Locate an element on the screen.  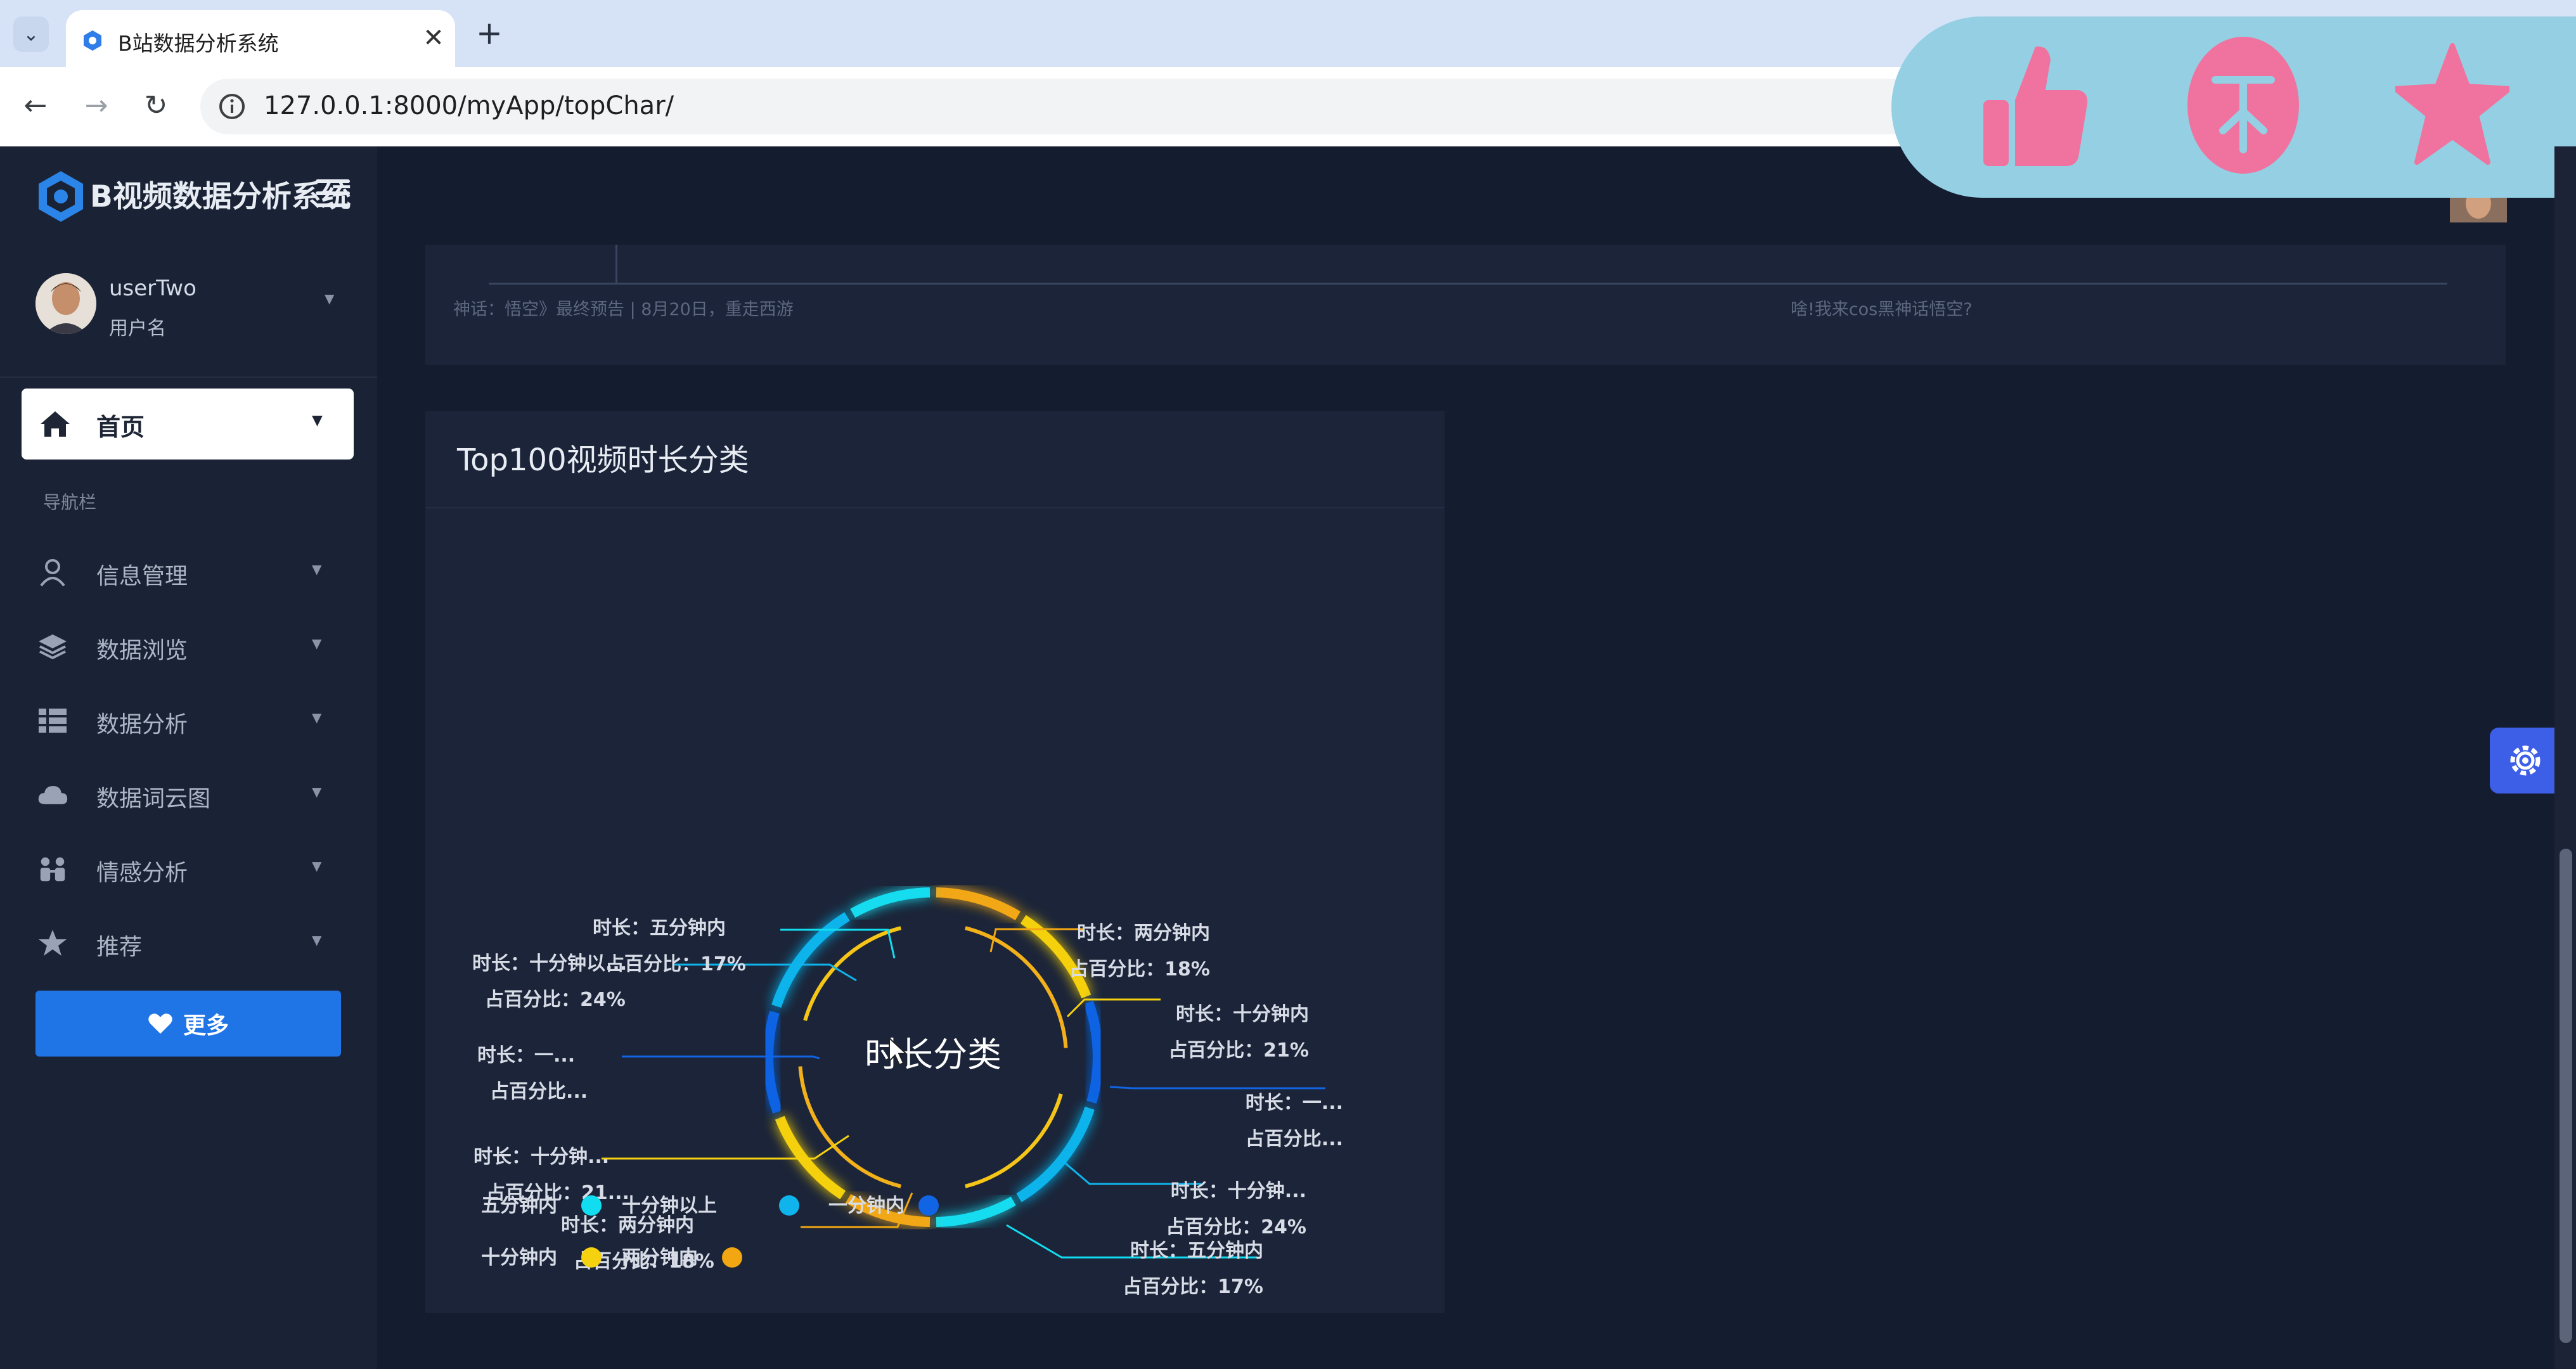
cloud-icon is located at coordinates (53, 795).